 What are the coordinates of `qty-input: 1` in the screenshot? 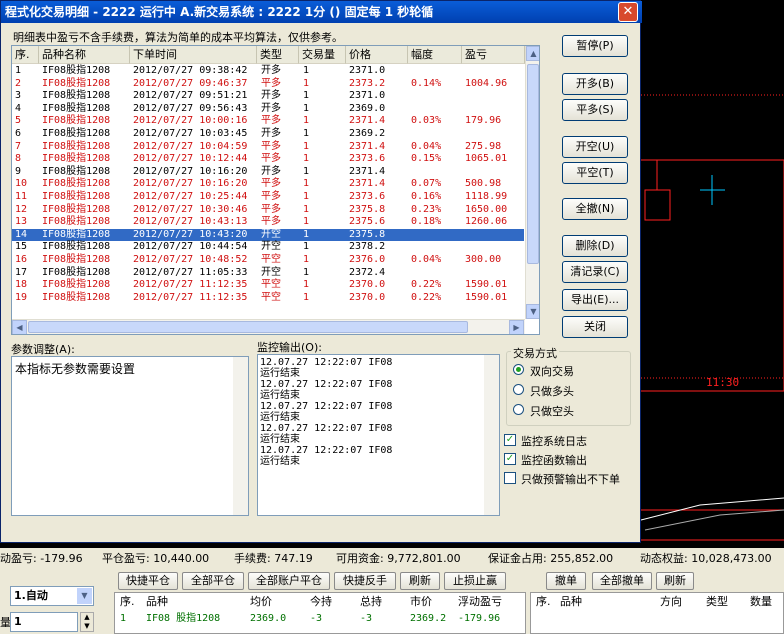 It's located at (44, 622).